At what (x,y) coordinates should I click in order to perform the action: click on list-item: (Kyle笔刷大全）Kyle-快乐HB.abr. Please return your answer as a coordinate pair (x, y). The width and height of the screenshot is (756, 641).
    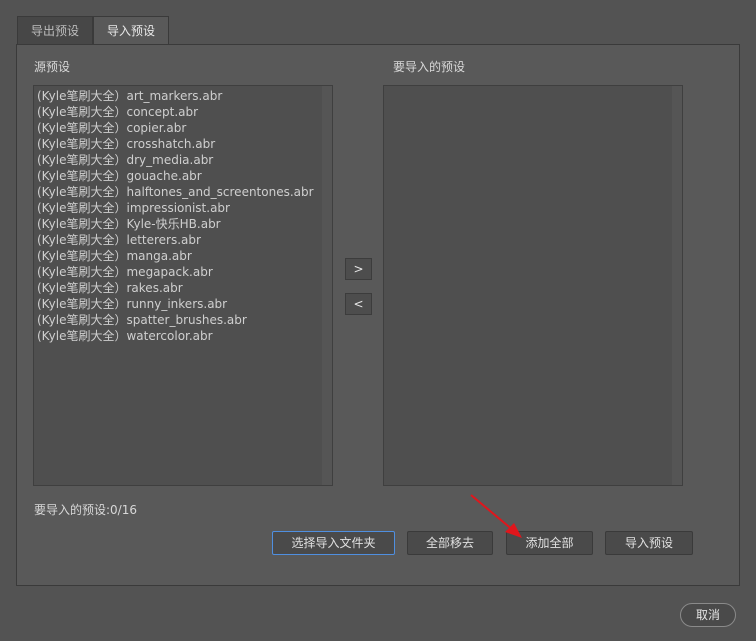
    Looking at the image, I should click on (174, 224).